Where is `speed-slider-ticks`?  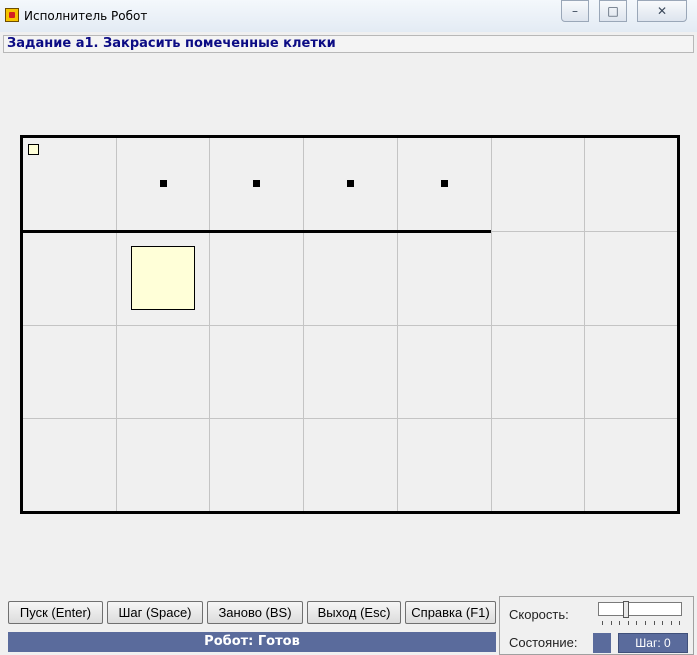
speed-slider-ticks is located at coordinates (642, 623).